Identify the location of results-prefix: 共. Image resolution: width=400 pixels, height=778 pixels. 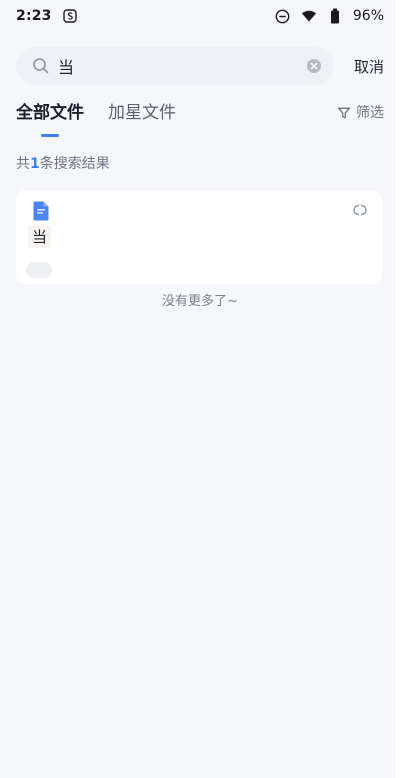
(23, 164).